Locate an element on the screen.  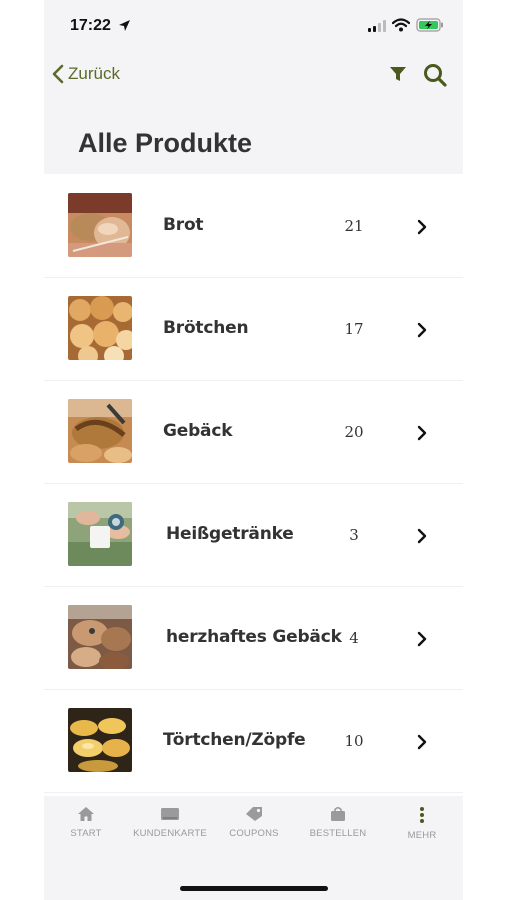
product-count: 3 is located at coordinates (354, 535).